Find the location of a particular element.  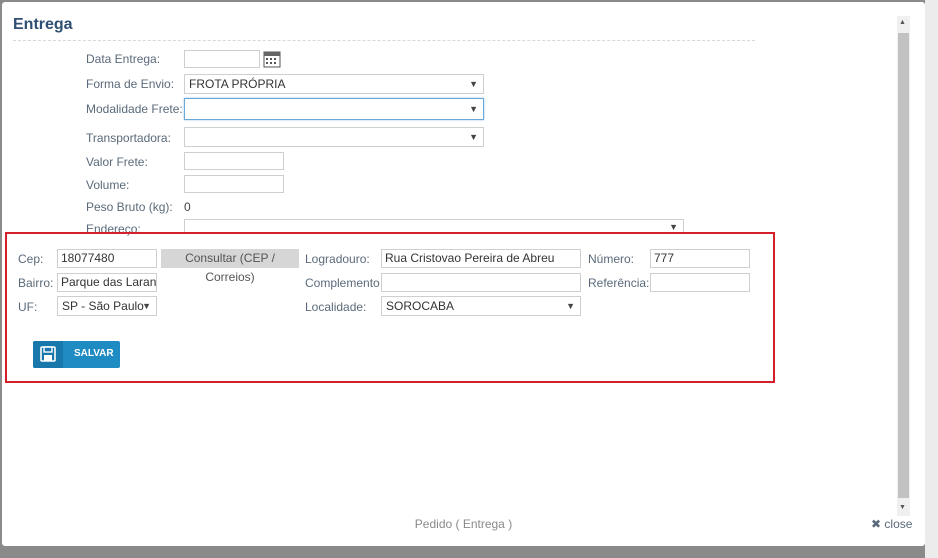

data-entrega-input is located at coordinates (222, 59).